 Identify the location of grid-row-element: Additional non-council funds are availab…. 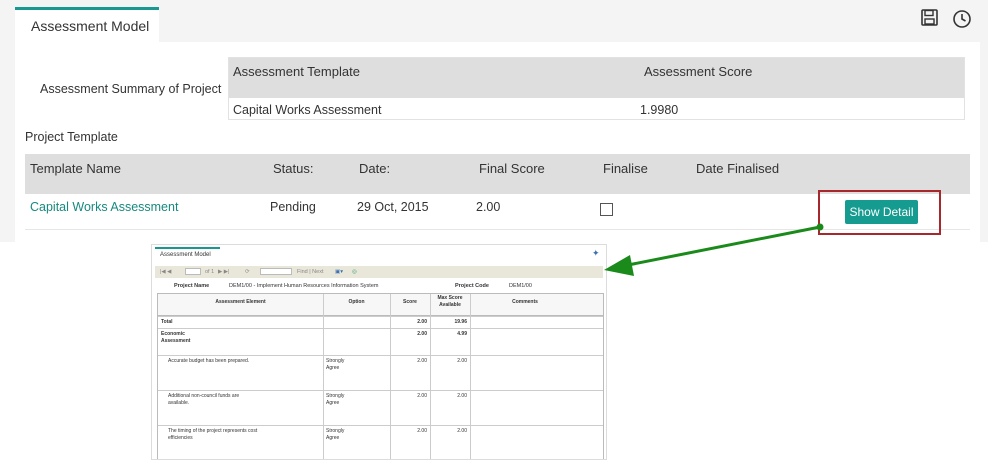
(204, 399).